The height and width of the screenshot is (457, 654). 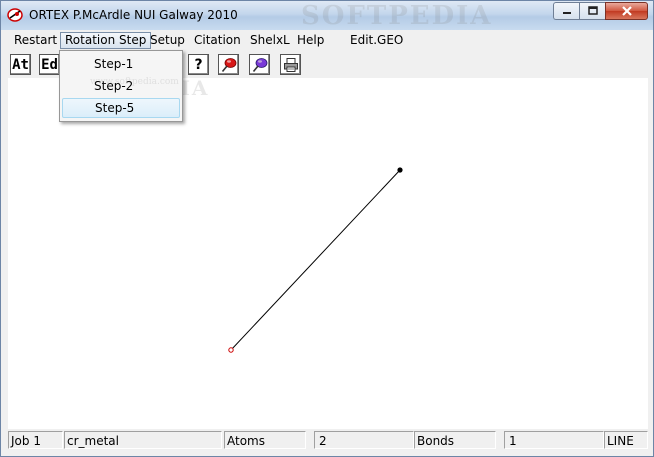 I want to click on window-controls, so click(x=600, y=11).